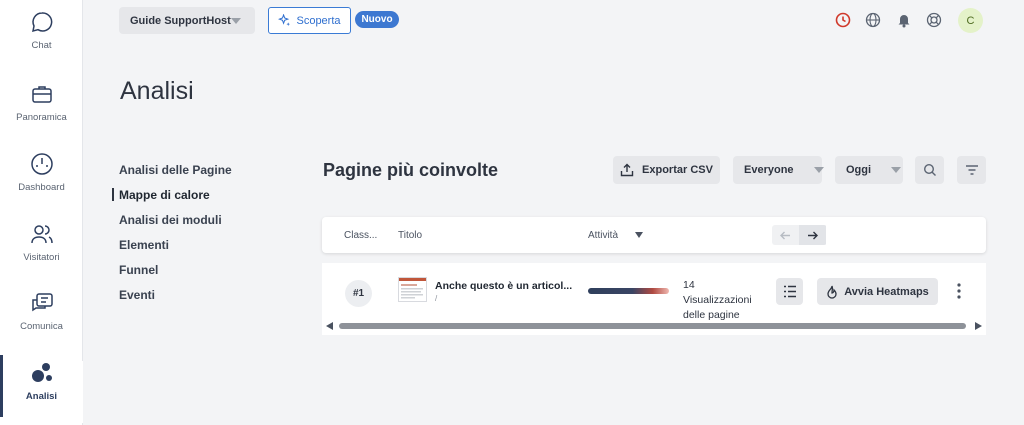 This screenshot has height=425, width=1024. What do you see at coordinates (41, 94) in the screenshot?
I see `briefcase-icon` at bounding box center [41, 94].